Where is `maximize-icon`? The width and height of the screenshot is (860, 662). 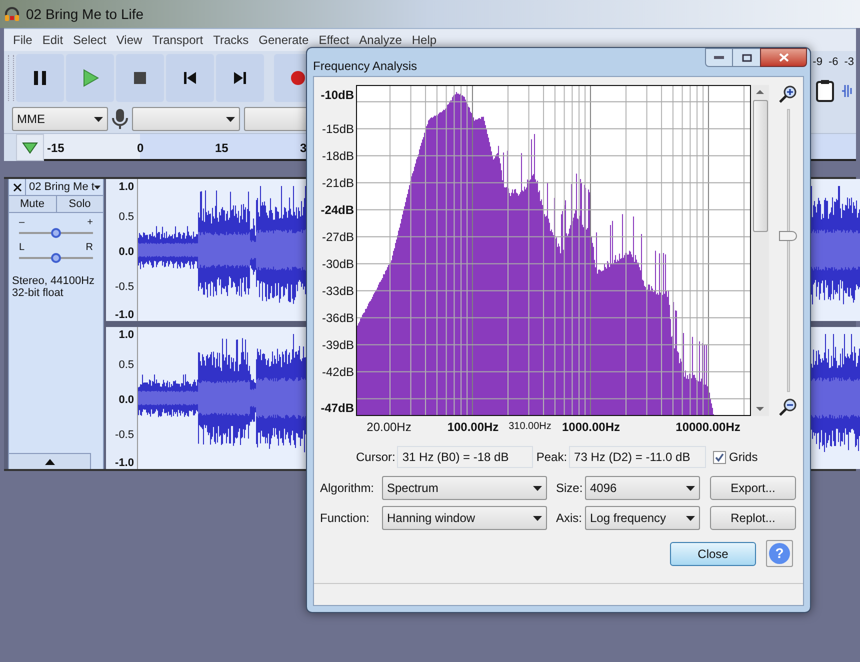 maximize-icon is located at coordinates (747, 58).